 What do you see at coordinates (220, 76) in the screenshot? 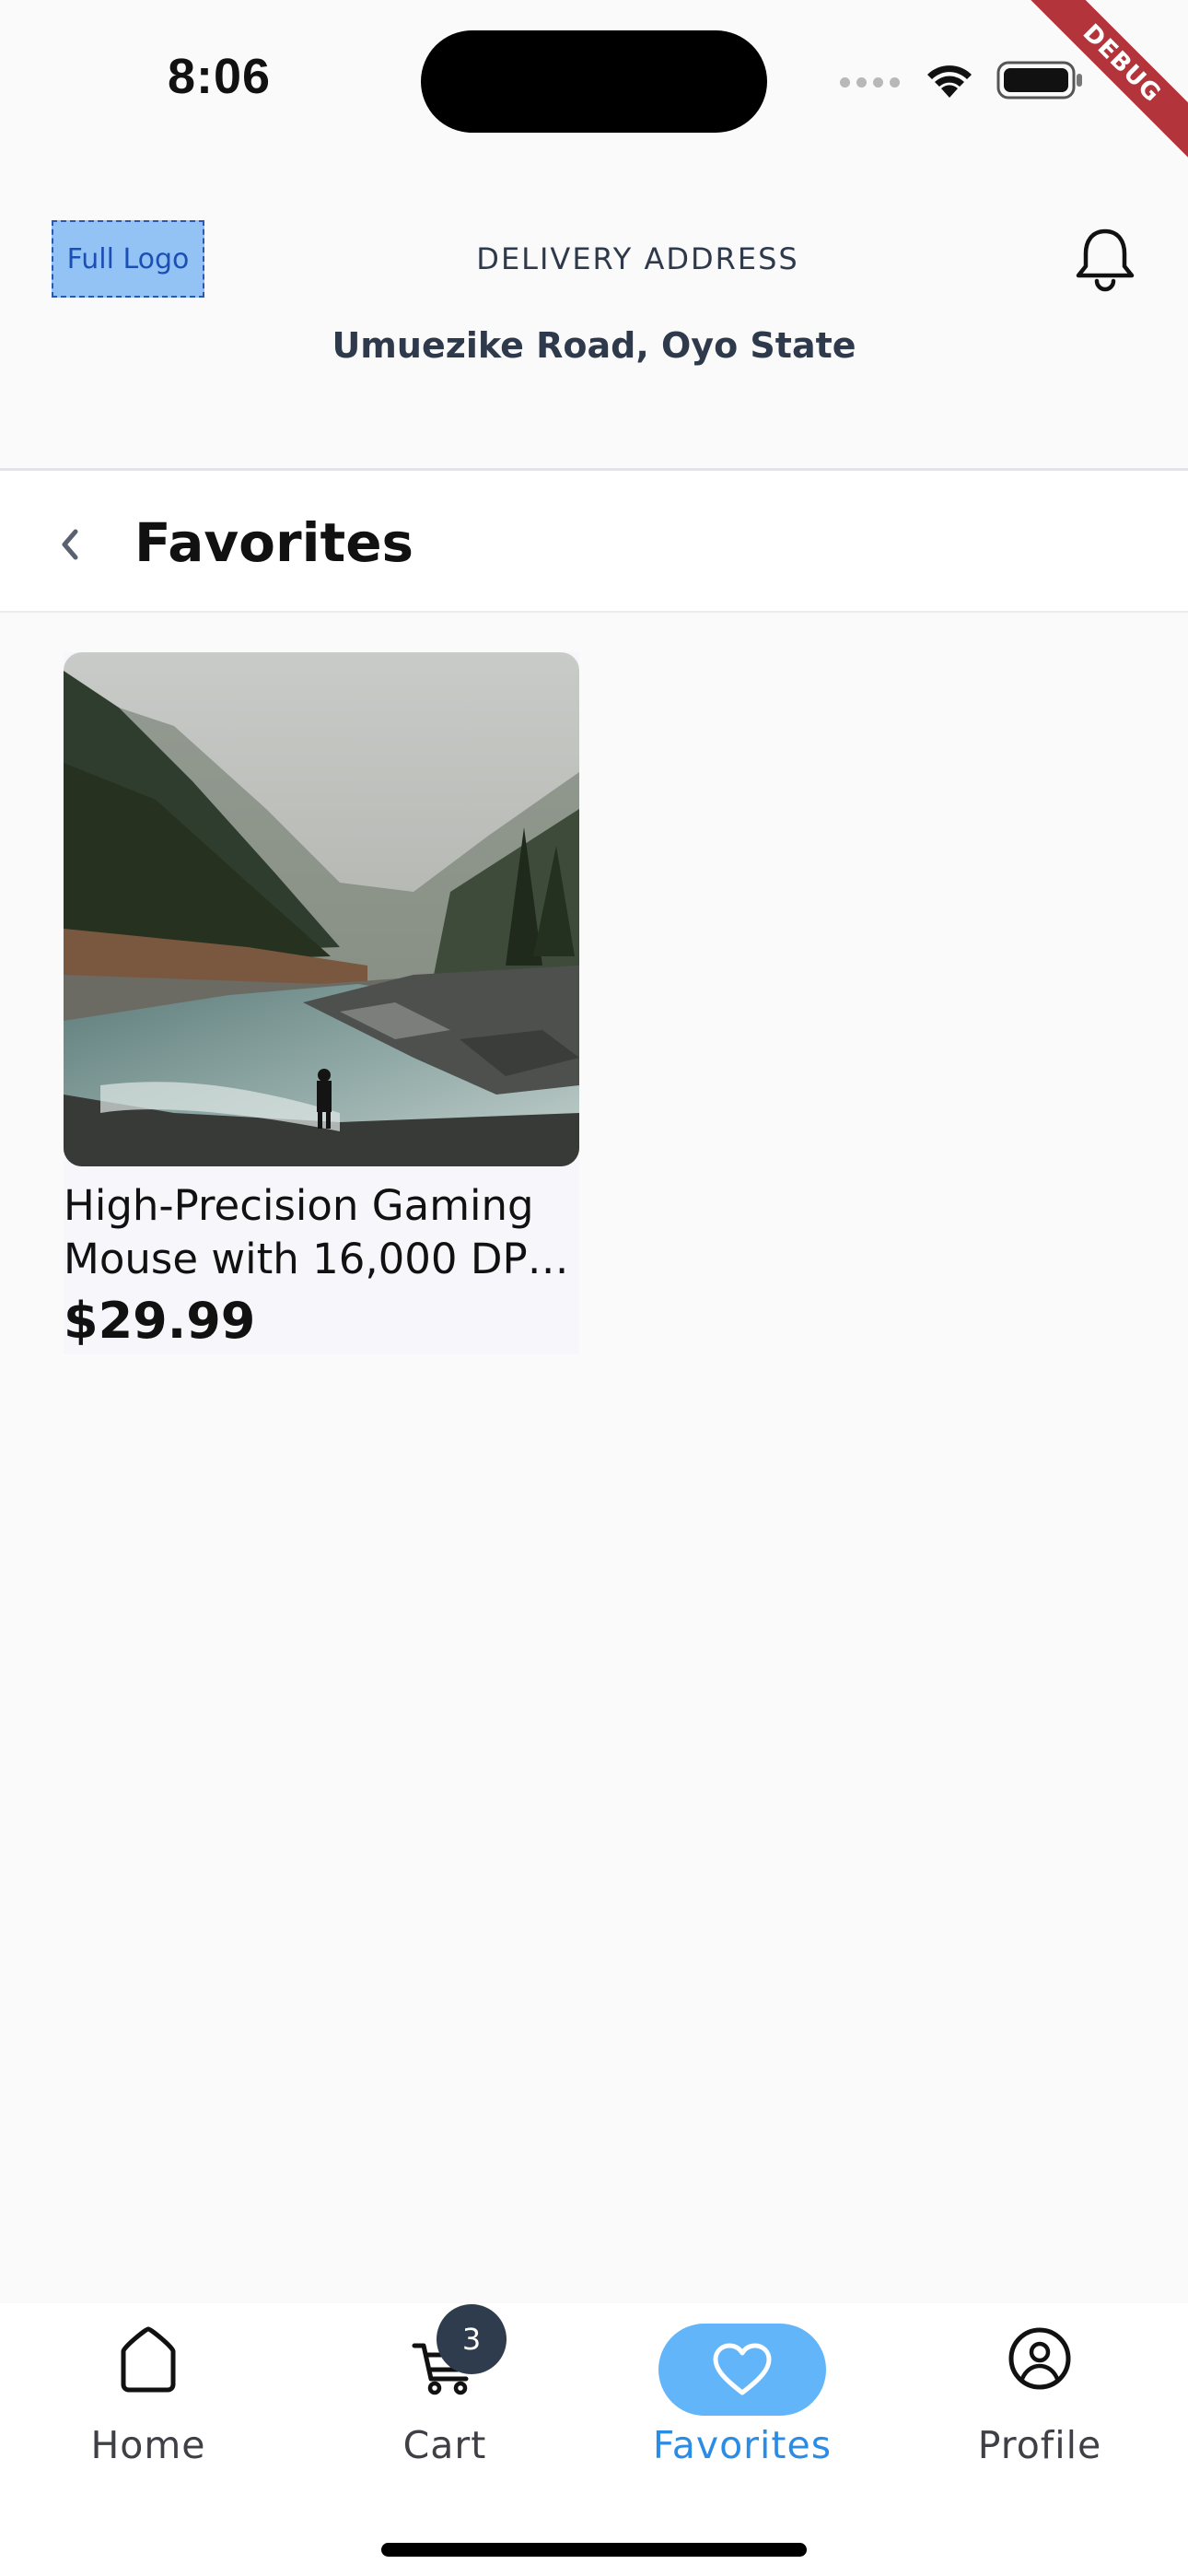
I see `status-time: 8:06` at bounding box center [220, 76].